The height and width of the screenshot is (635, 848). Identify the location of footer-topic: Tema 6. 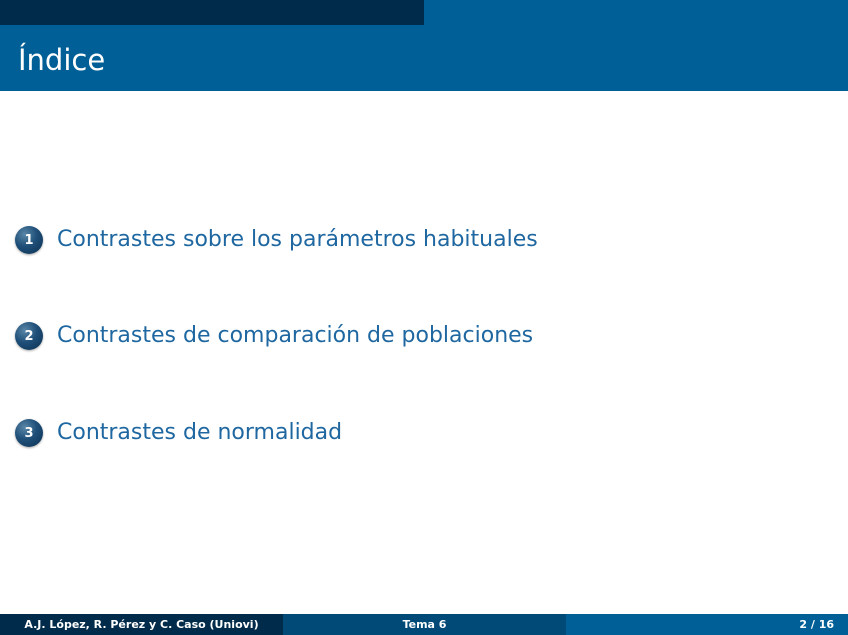
(424, 624).